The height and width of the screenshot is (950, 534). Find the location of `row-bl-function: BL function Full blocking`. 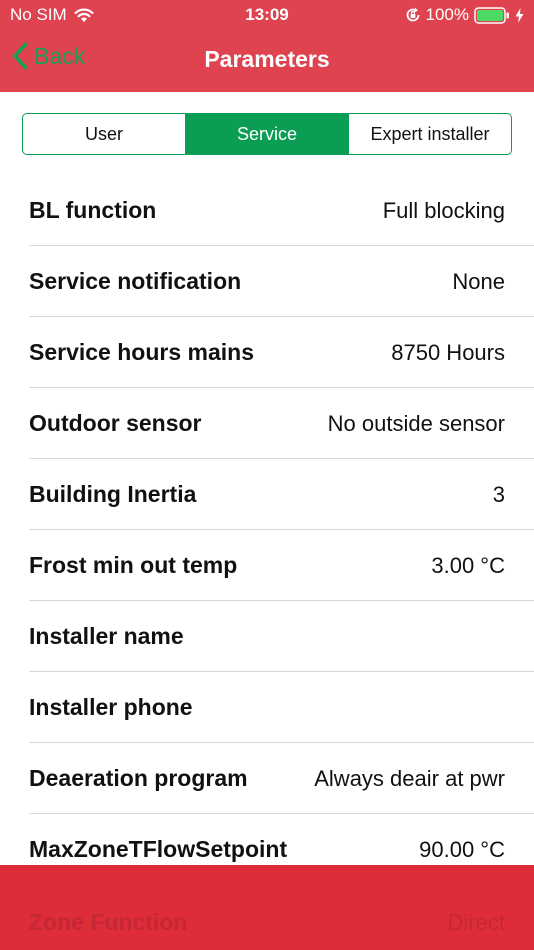

row-bl-function: BL function Full blocking is located at coordinates (267, 210).